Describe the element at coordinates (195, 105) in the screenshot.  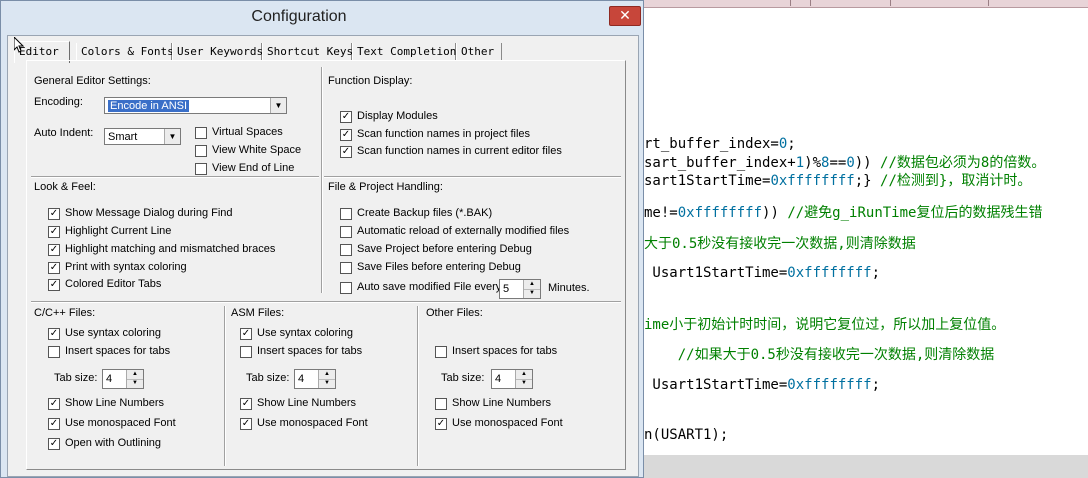
I see `encoding-select: Encode in ANSI ▼` at that location.